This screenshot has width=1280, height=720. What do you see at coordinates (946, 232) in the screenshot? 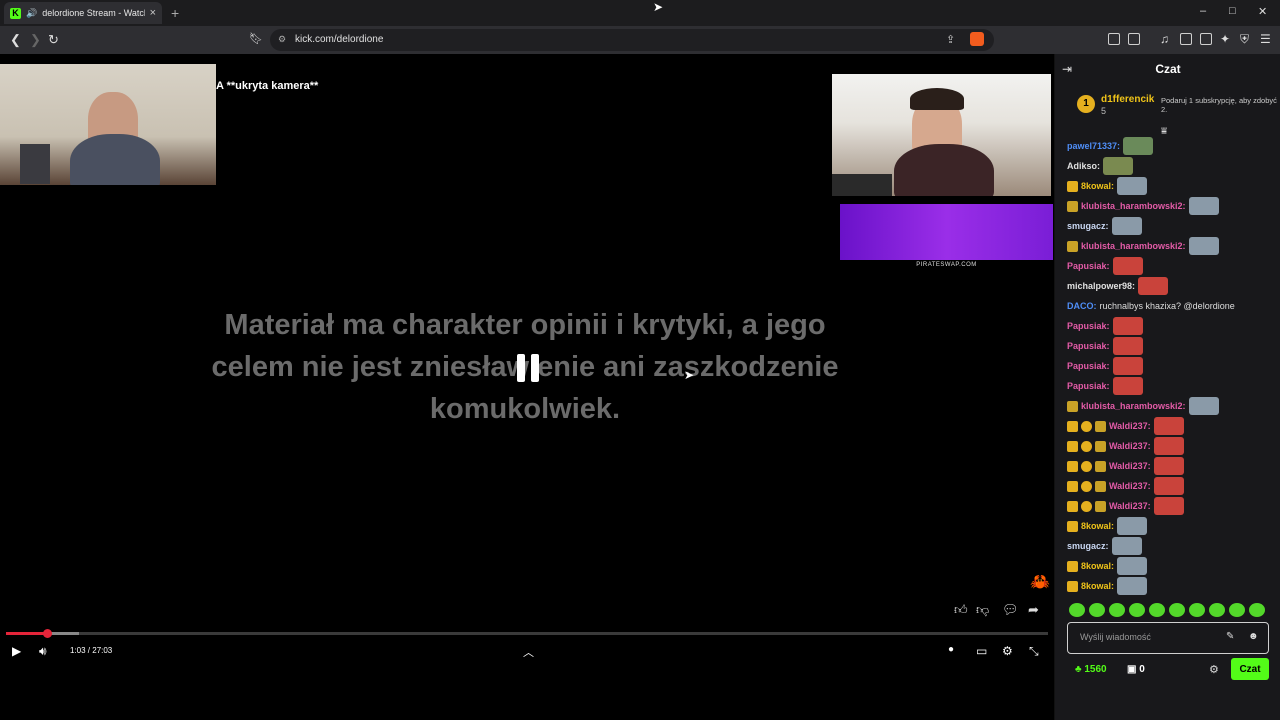
I see `sponsor-banner-image` at bounding box center [946, 232].